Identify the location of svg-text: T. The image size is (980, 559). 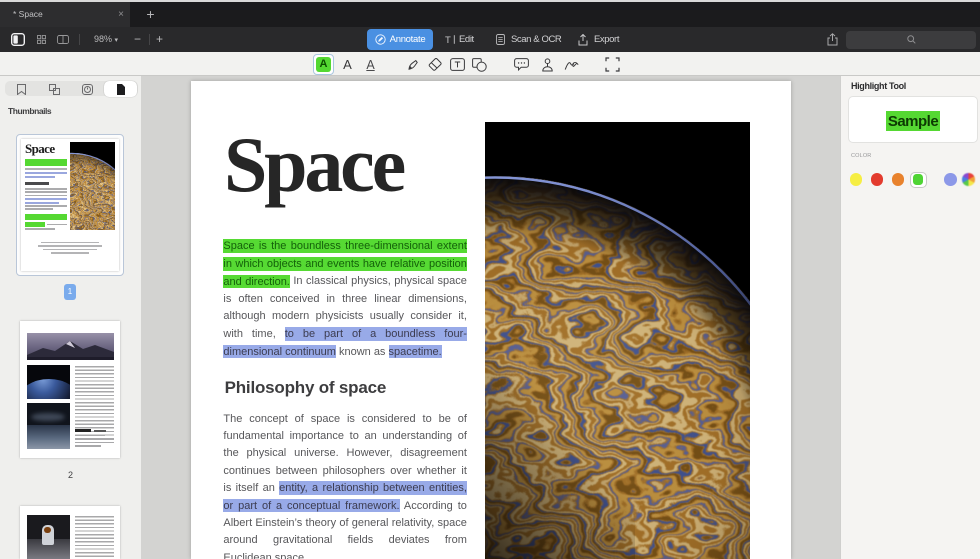
(448, 40).